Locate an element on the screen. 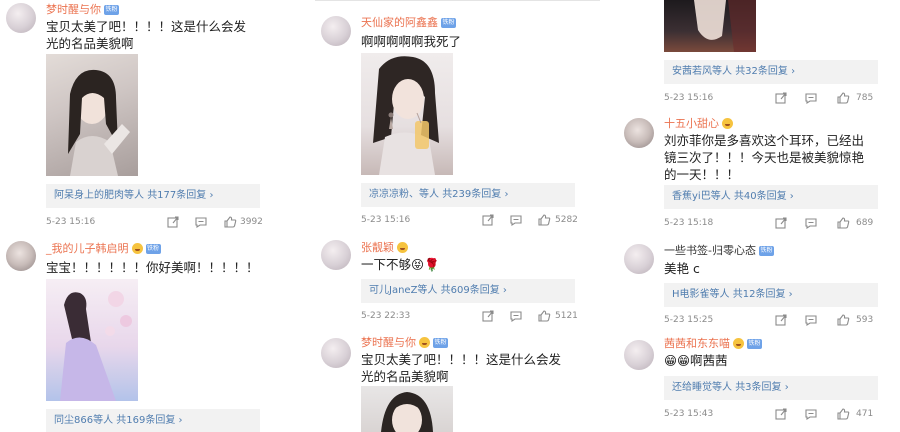 The width and height of the screenshot is (900, 432). like-count: 471 is located at coordinates (865, 414).